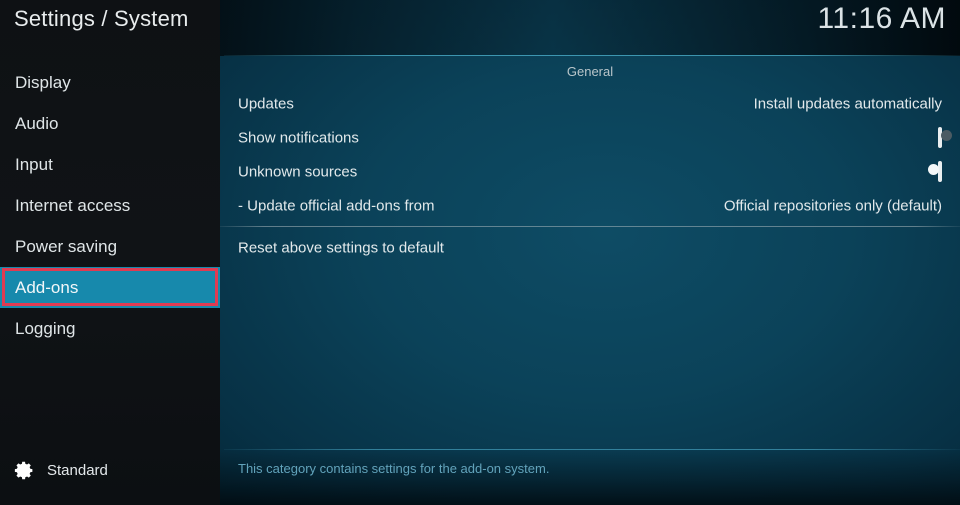 This screenshot has width=960, height=505. Describe the element at coordinates (832, 206) in the screenshot. I see `setting-value: Official repositories only (default)` at that location.